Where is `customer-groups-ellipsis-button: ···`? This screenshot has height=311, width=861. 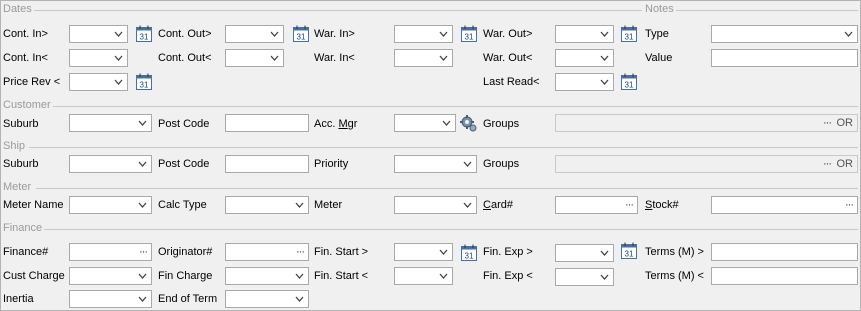 customer-groups-ellipsis-button: ··· is located at coordinates (827, 123).